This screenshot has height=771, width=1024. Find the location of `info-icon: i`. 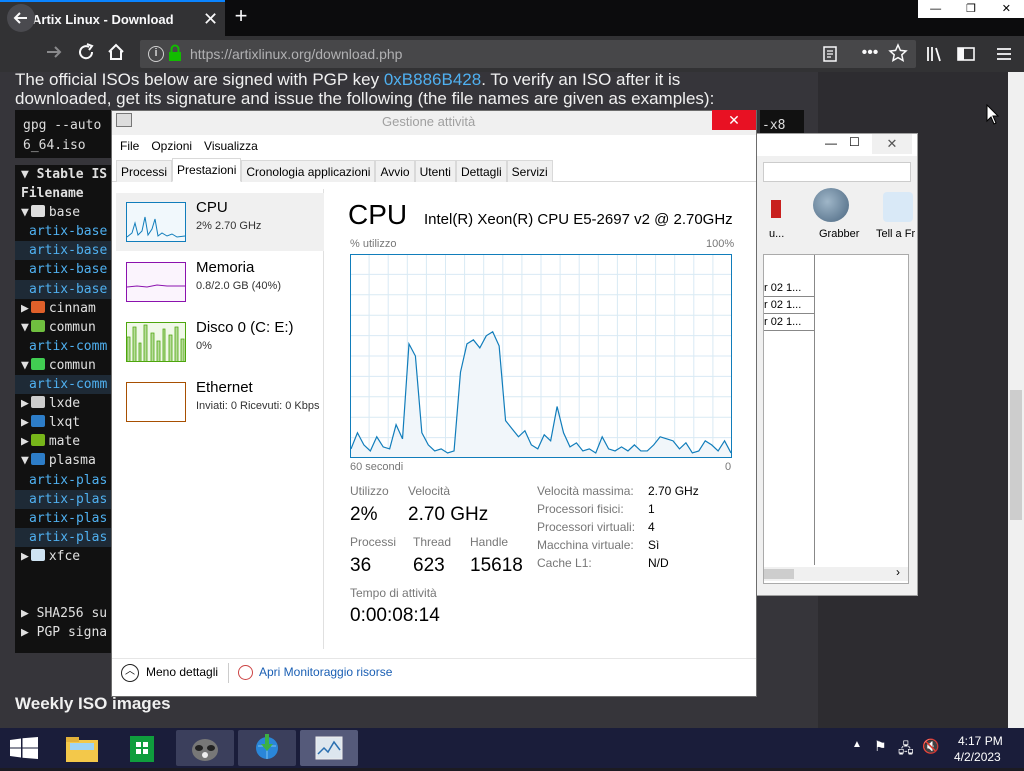

info-icon: i is located at coordinates (156, 54).